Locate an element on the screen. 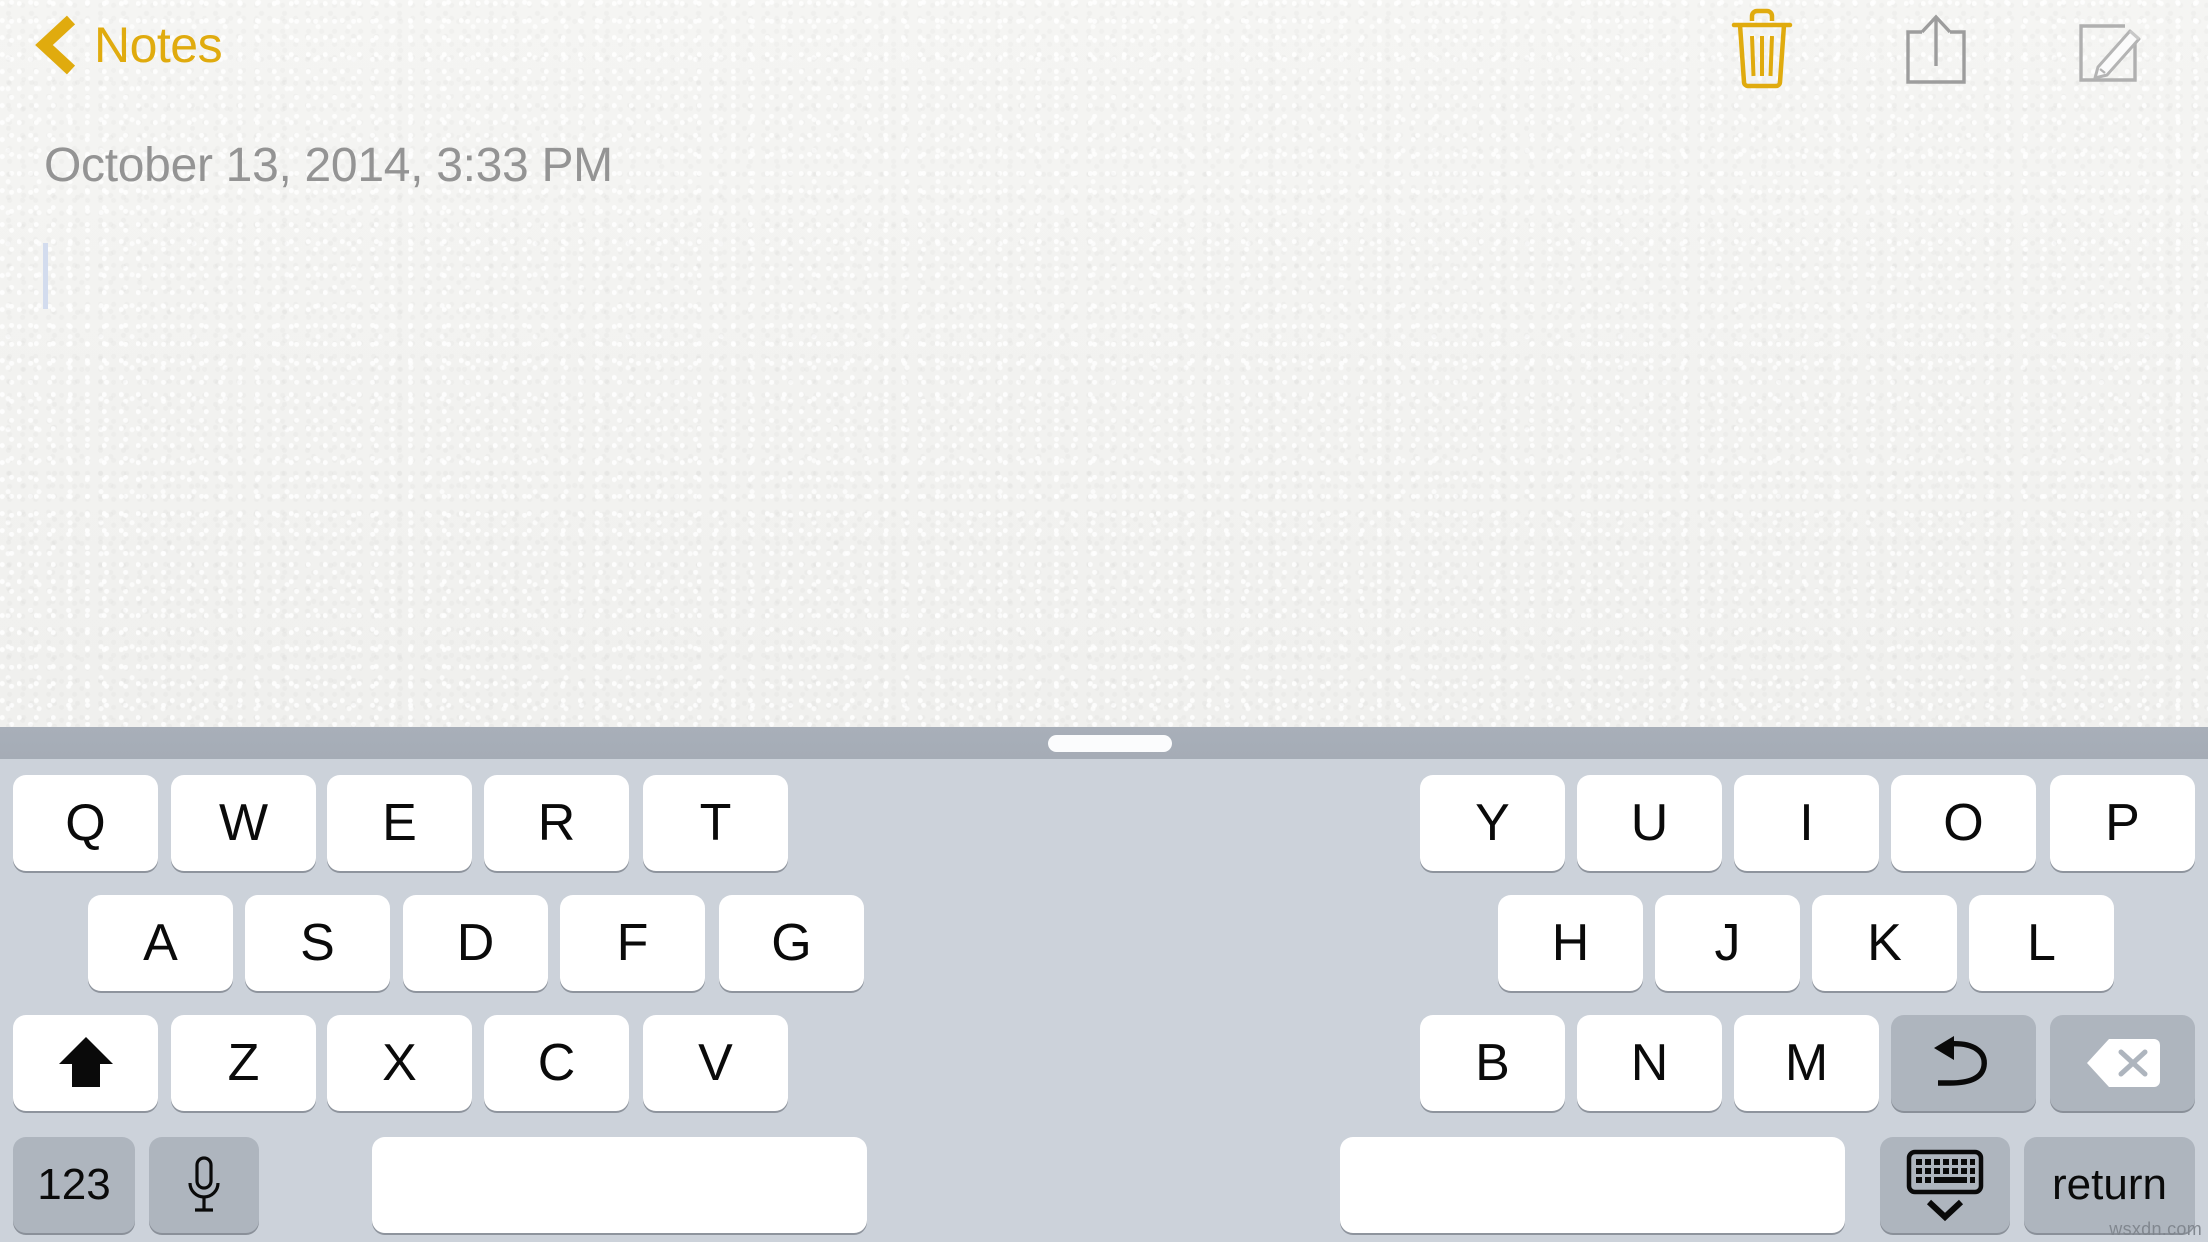 This screenshot has height=1242, width=2208. key-n: N is located at coordinates (1649, 1063).